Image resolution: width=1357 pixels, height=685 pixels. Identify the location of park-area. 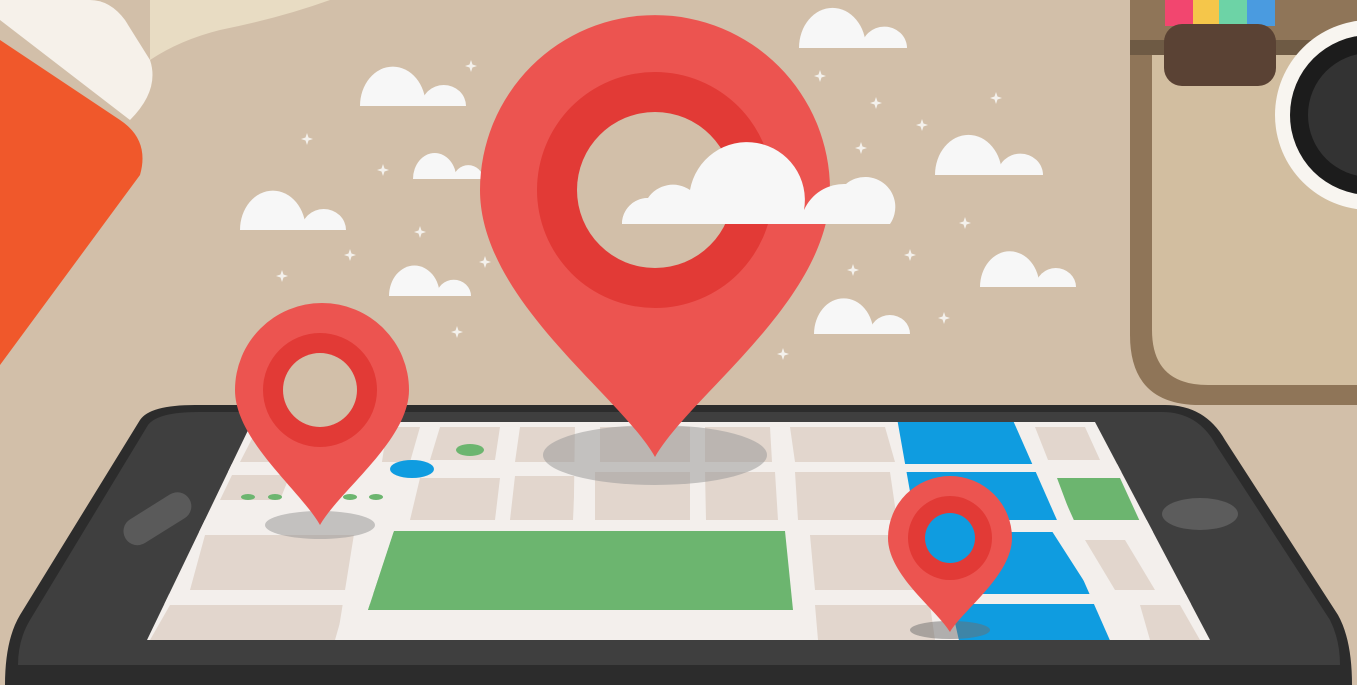
(580, 570).